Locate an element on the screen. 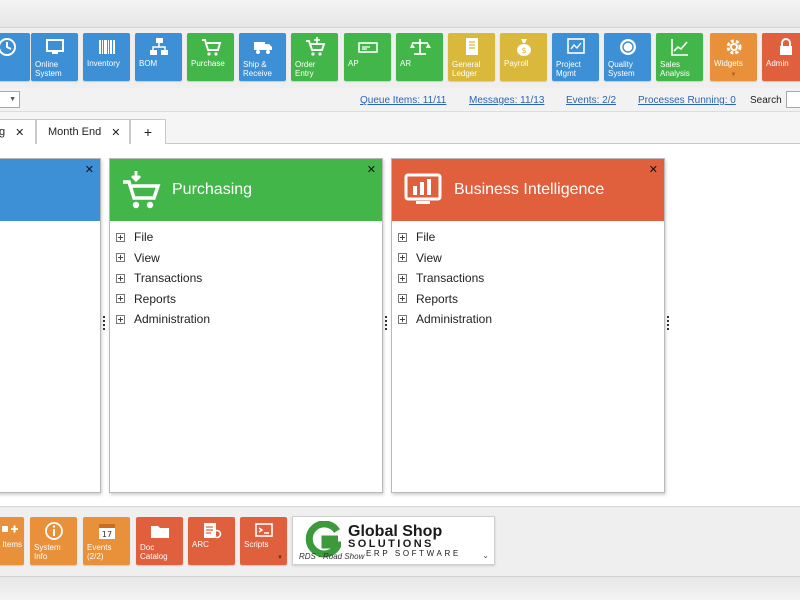 The width and height of the screenshot is (800, 600). report-icon is located at coordinates (212, 531).